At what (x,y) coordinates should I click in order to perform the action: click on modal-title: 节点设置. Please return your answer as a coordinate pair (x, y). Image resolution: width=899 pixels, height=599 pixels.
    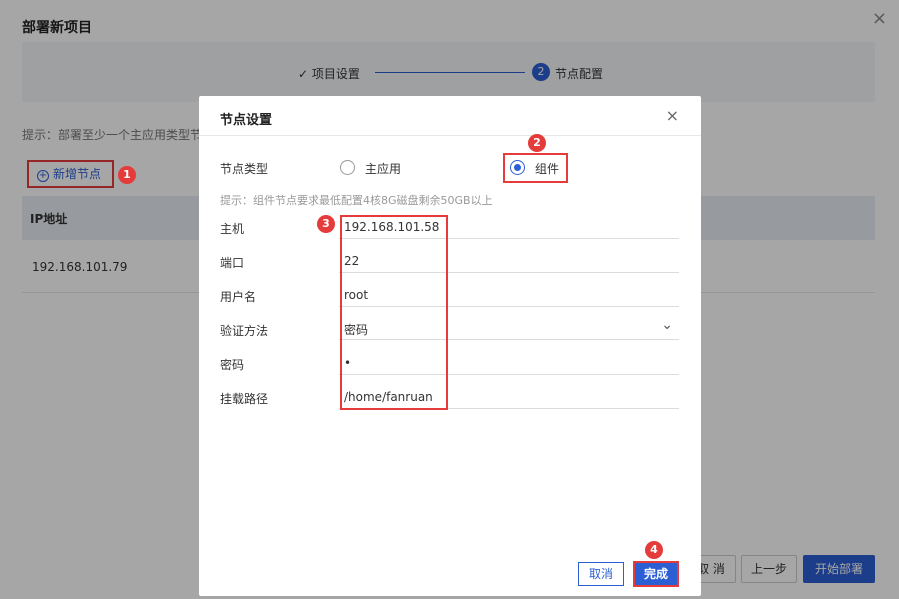
    Looking at the image, I should click on (246, 120).